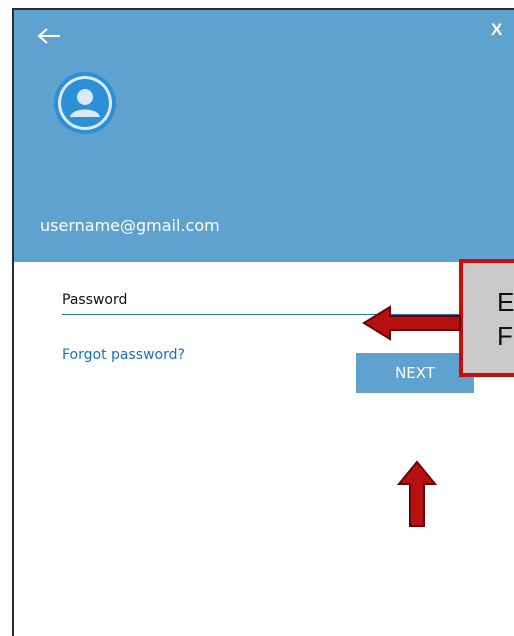 This screenshot has width=514, height=636. Describe the element at coordinates (505, 302) in the screenshot. I see `callout-text-line-1: E` at that location.